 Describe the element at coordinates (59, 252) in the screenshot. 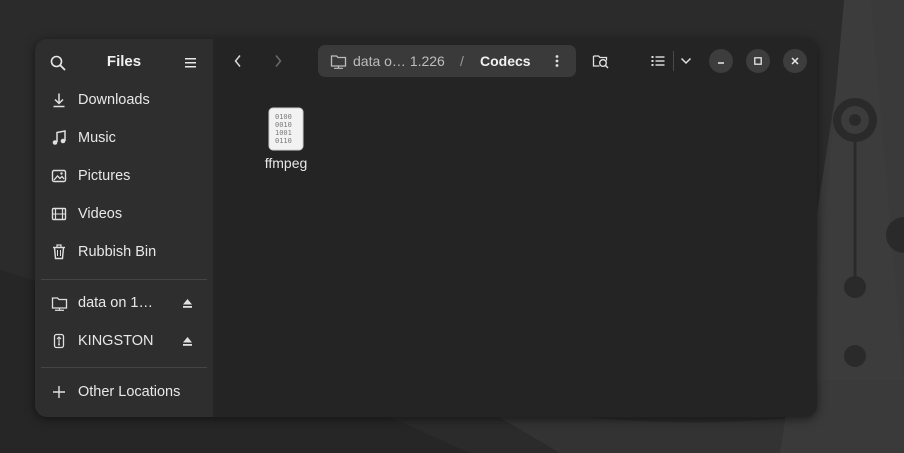

I see `trash-icon` at that location.